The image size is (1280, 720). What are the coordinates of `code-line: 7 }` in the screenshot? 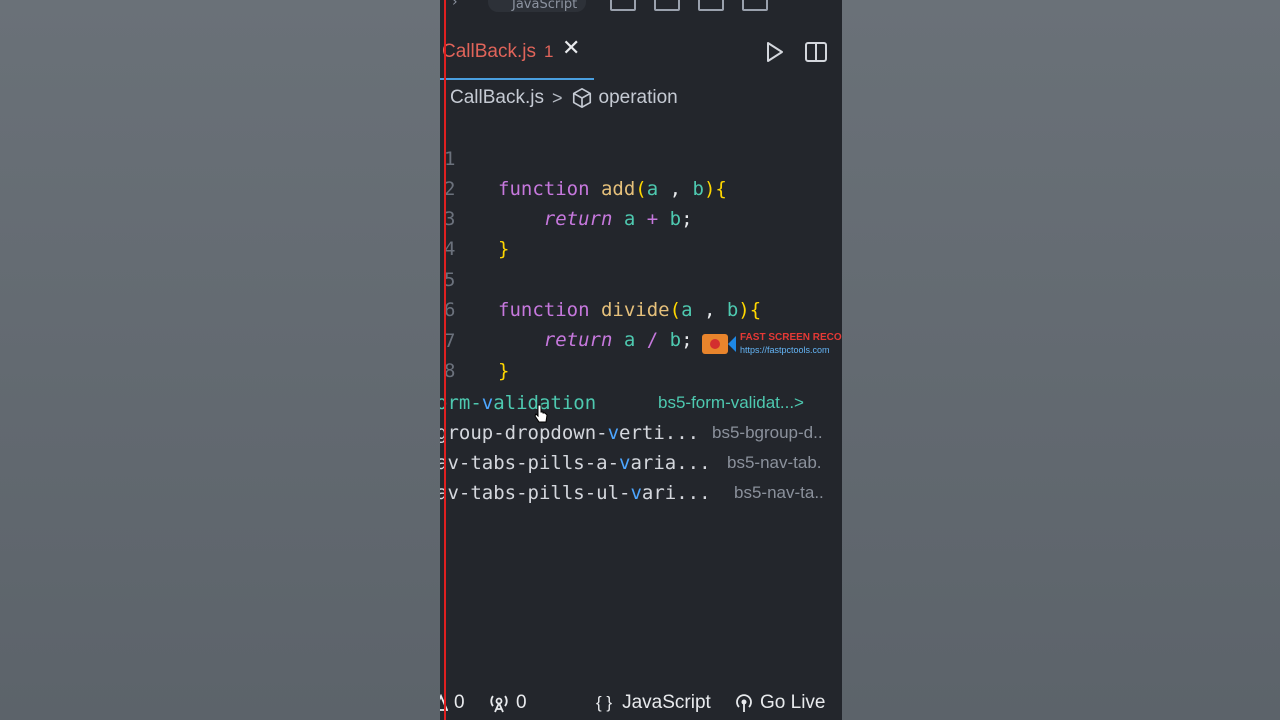 It's located at (641, 339).